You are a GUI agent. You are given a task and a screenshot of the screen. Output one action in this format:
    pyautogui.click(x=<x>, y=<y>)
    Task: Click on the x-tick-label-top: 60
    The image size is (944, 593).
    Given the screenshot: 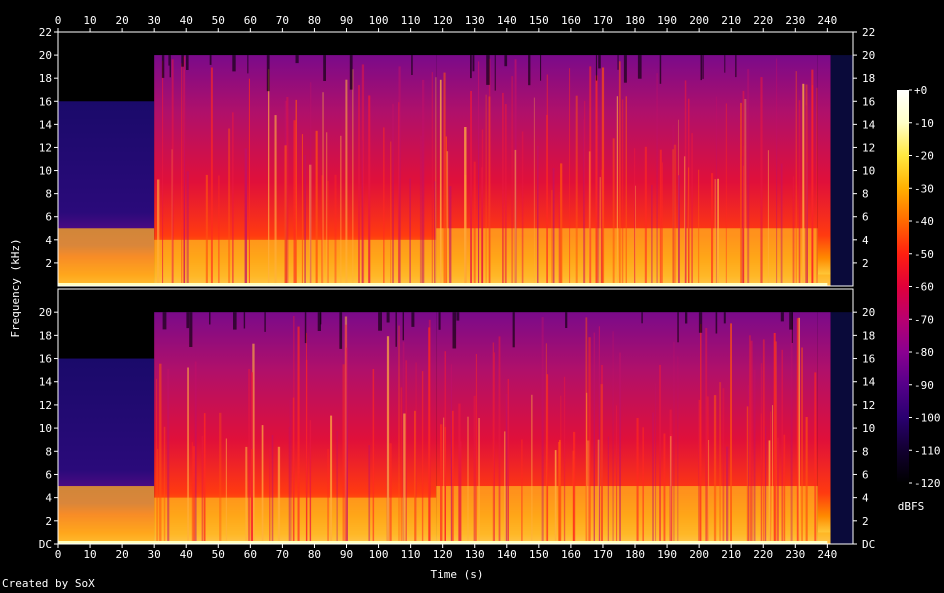 What is the action you would take?
    pyautogui.click(x=250, y=20)
    